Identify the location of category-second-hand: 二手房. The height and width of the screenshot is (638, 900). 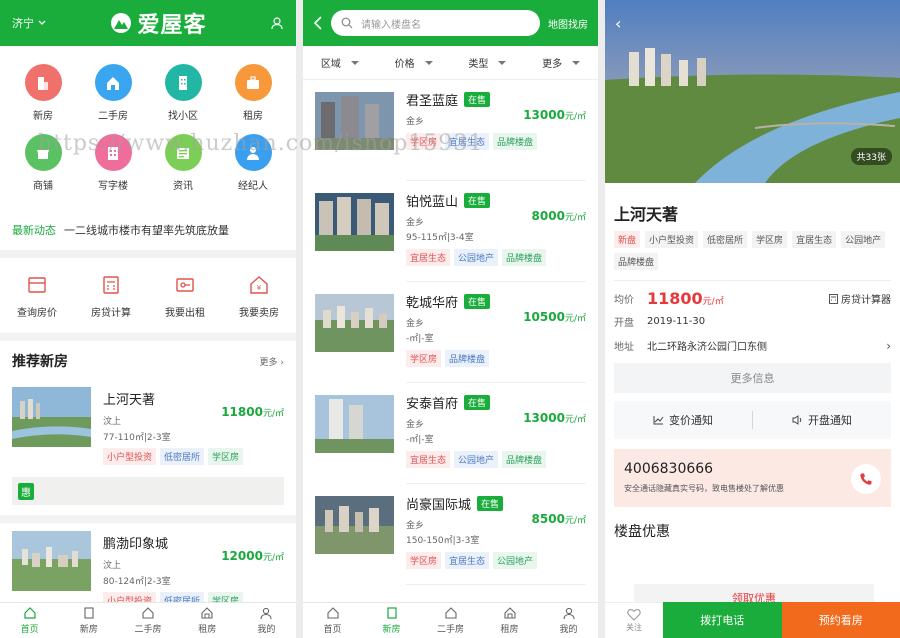
(113, 93).